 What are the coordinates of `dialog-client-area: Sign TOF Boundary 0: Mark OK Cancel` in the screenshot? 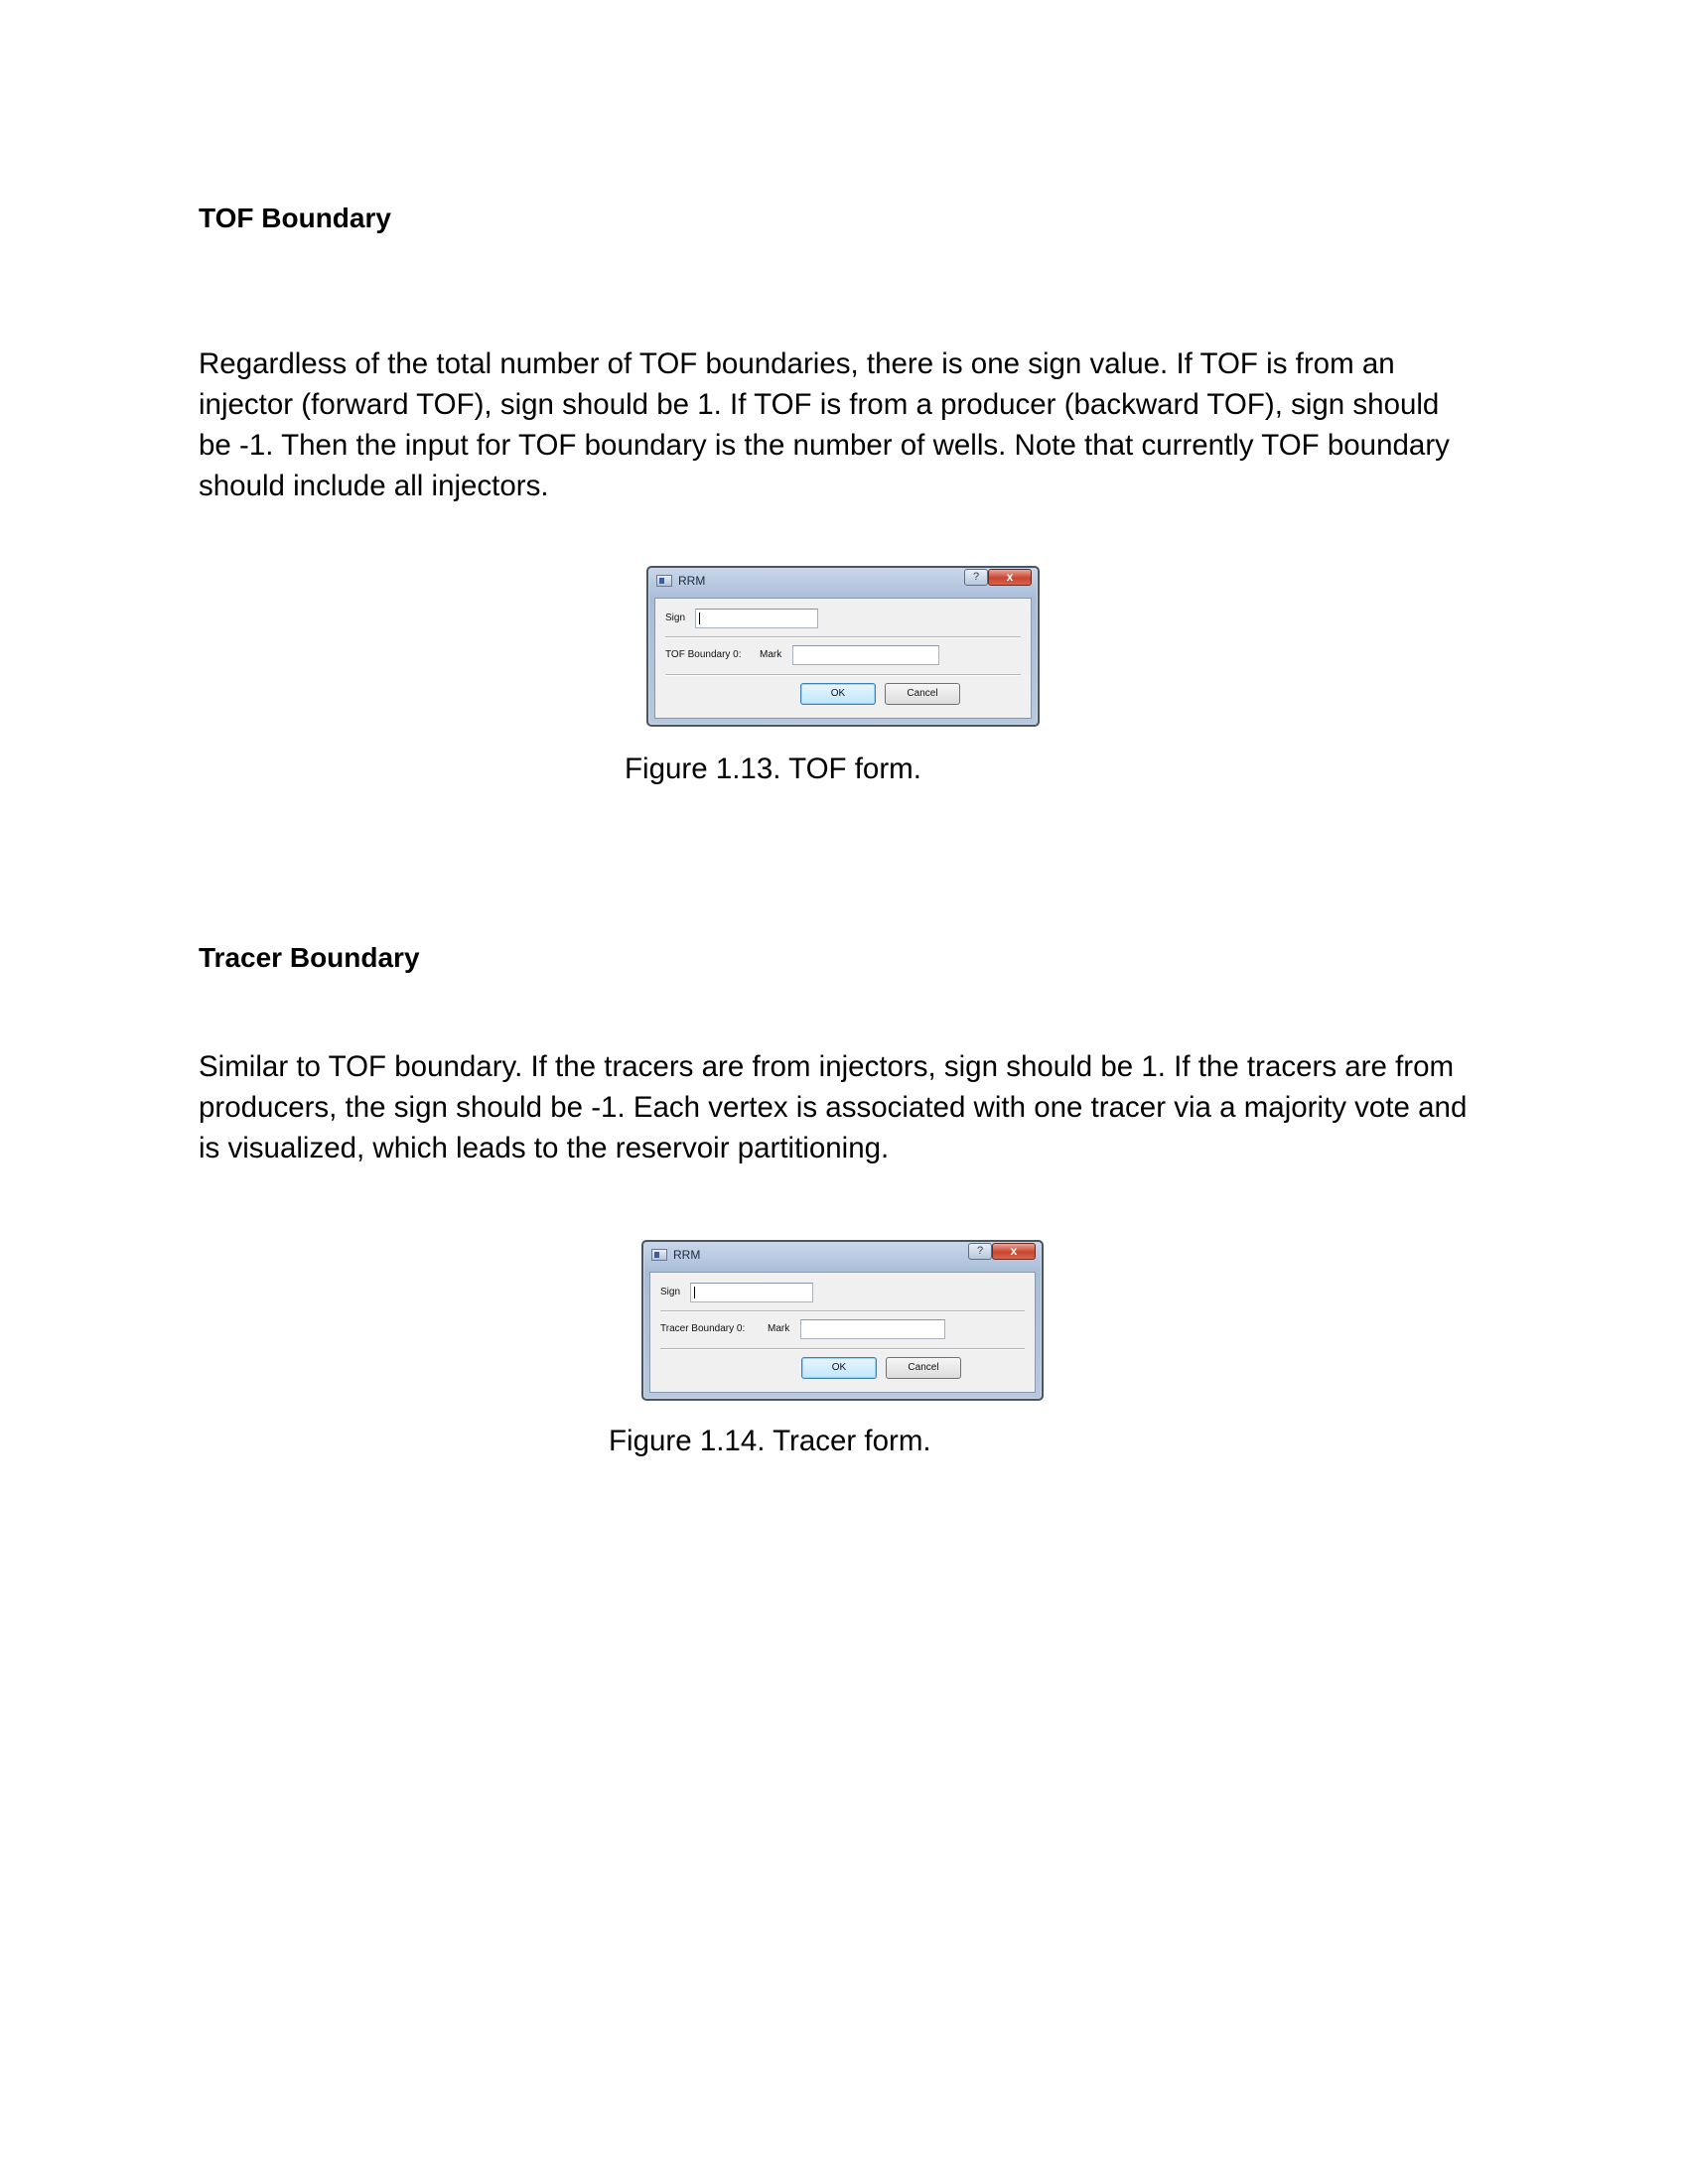 It's located at (843, 658).